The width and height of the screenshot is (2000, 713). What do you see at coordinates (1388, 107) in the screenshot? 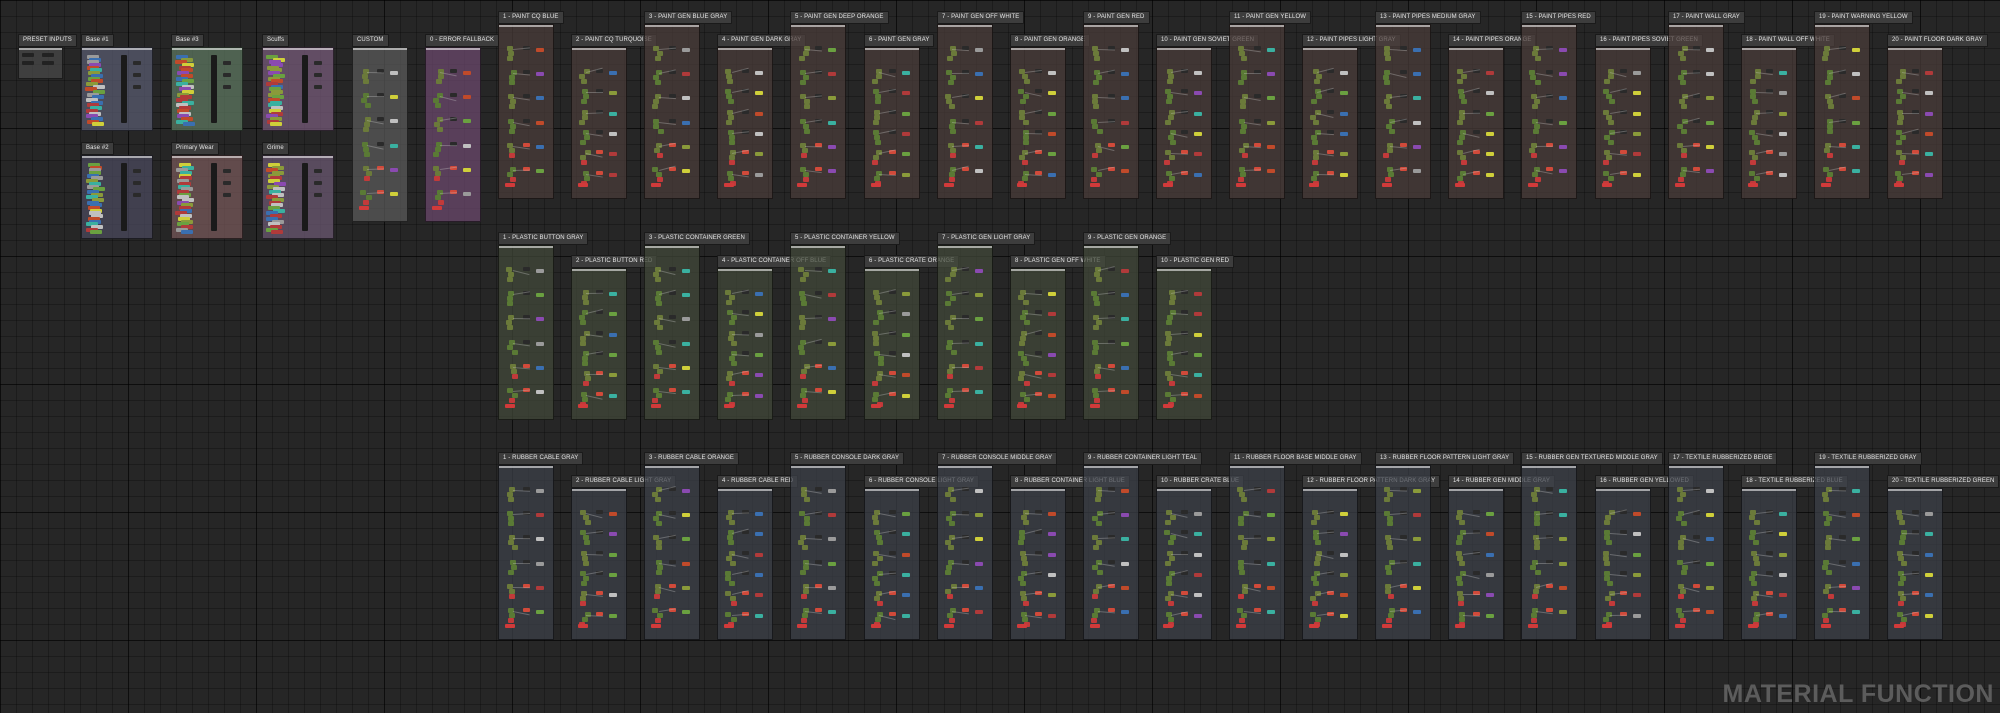
I see `paint-13-node` at bounding box center [1388, 107].